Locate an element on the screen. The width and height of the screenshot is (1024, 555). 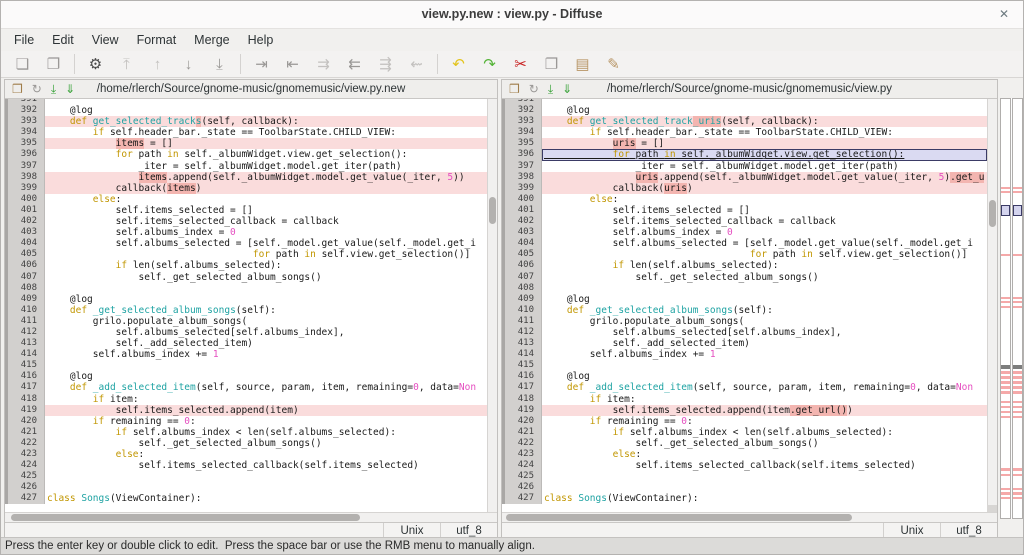
close-icon: ✕ is located at coordinates (1004, 14).